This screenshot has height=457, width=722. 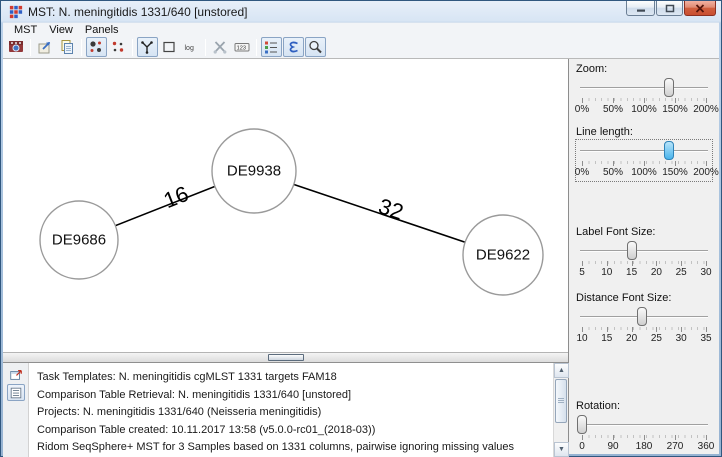 I want to click on horizontal-splitter, so click(x=285, y=357).